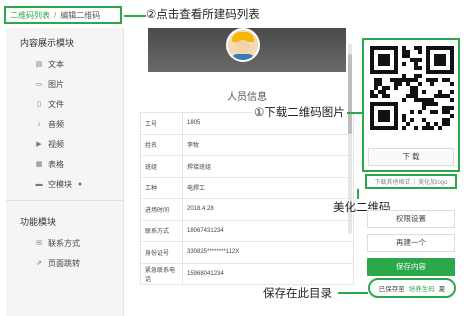  Describe the element at coordinates (412, 88) in the screenshot. I see `qr-code-image` at that location.